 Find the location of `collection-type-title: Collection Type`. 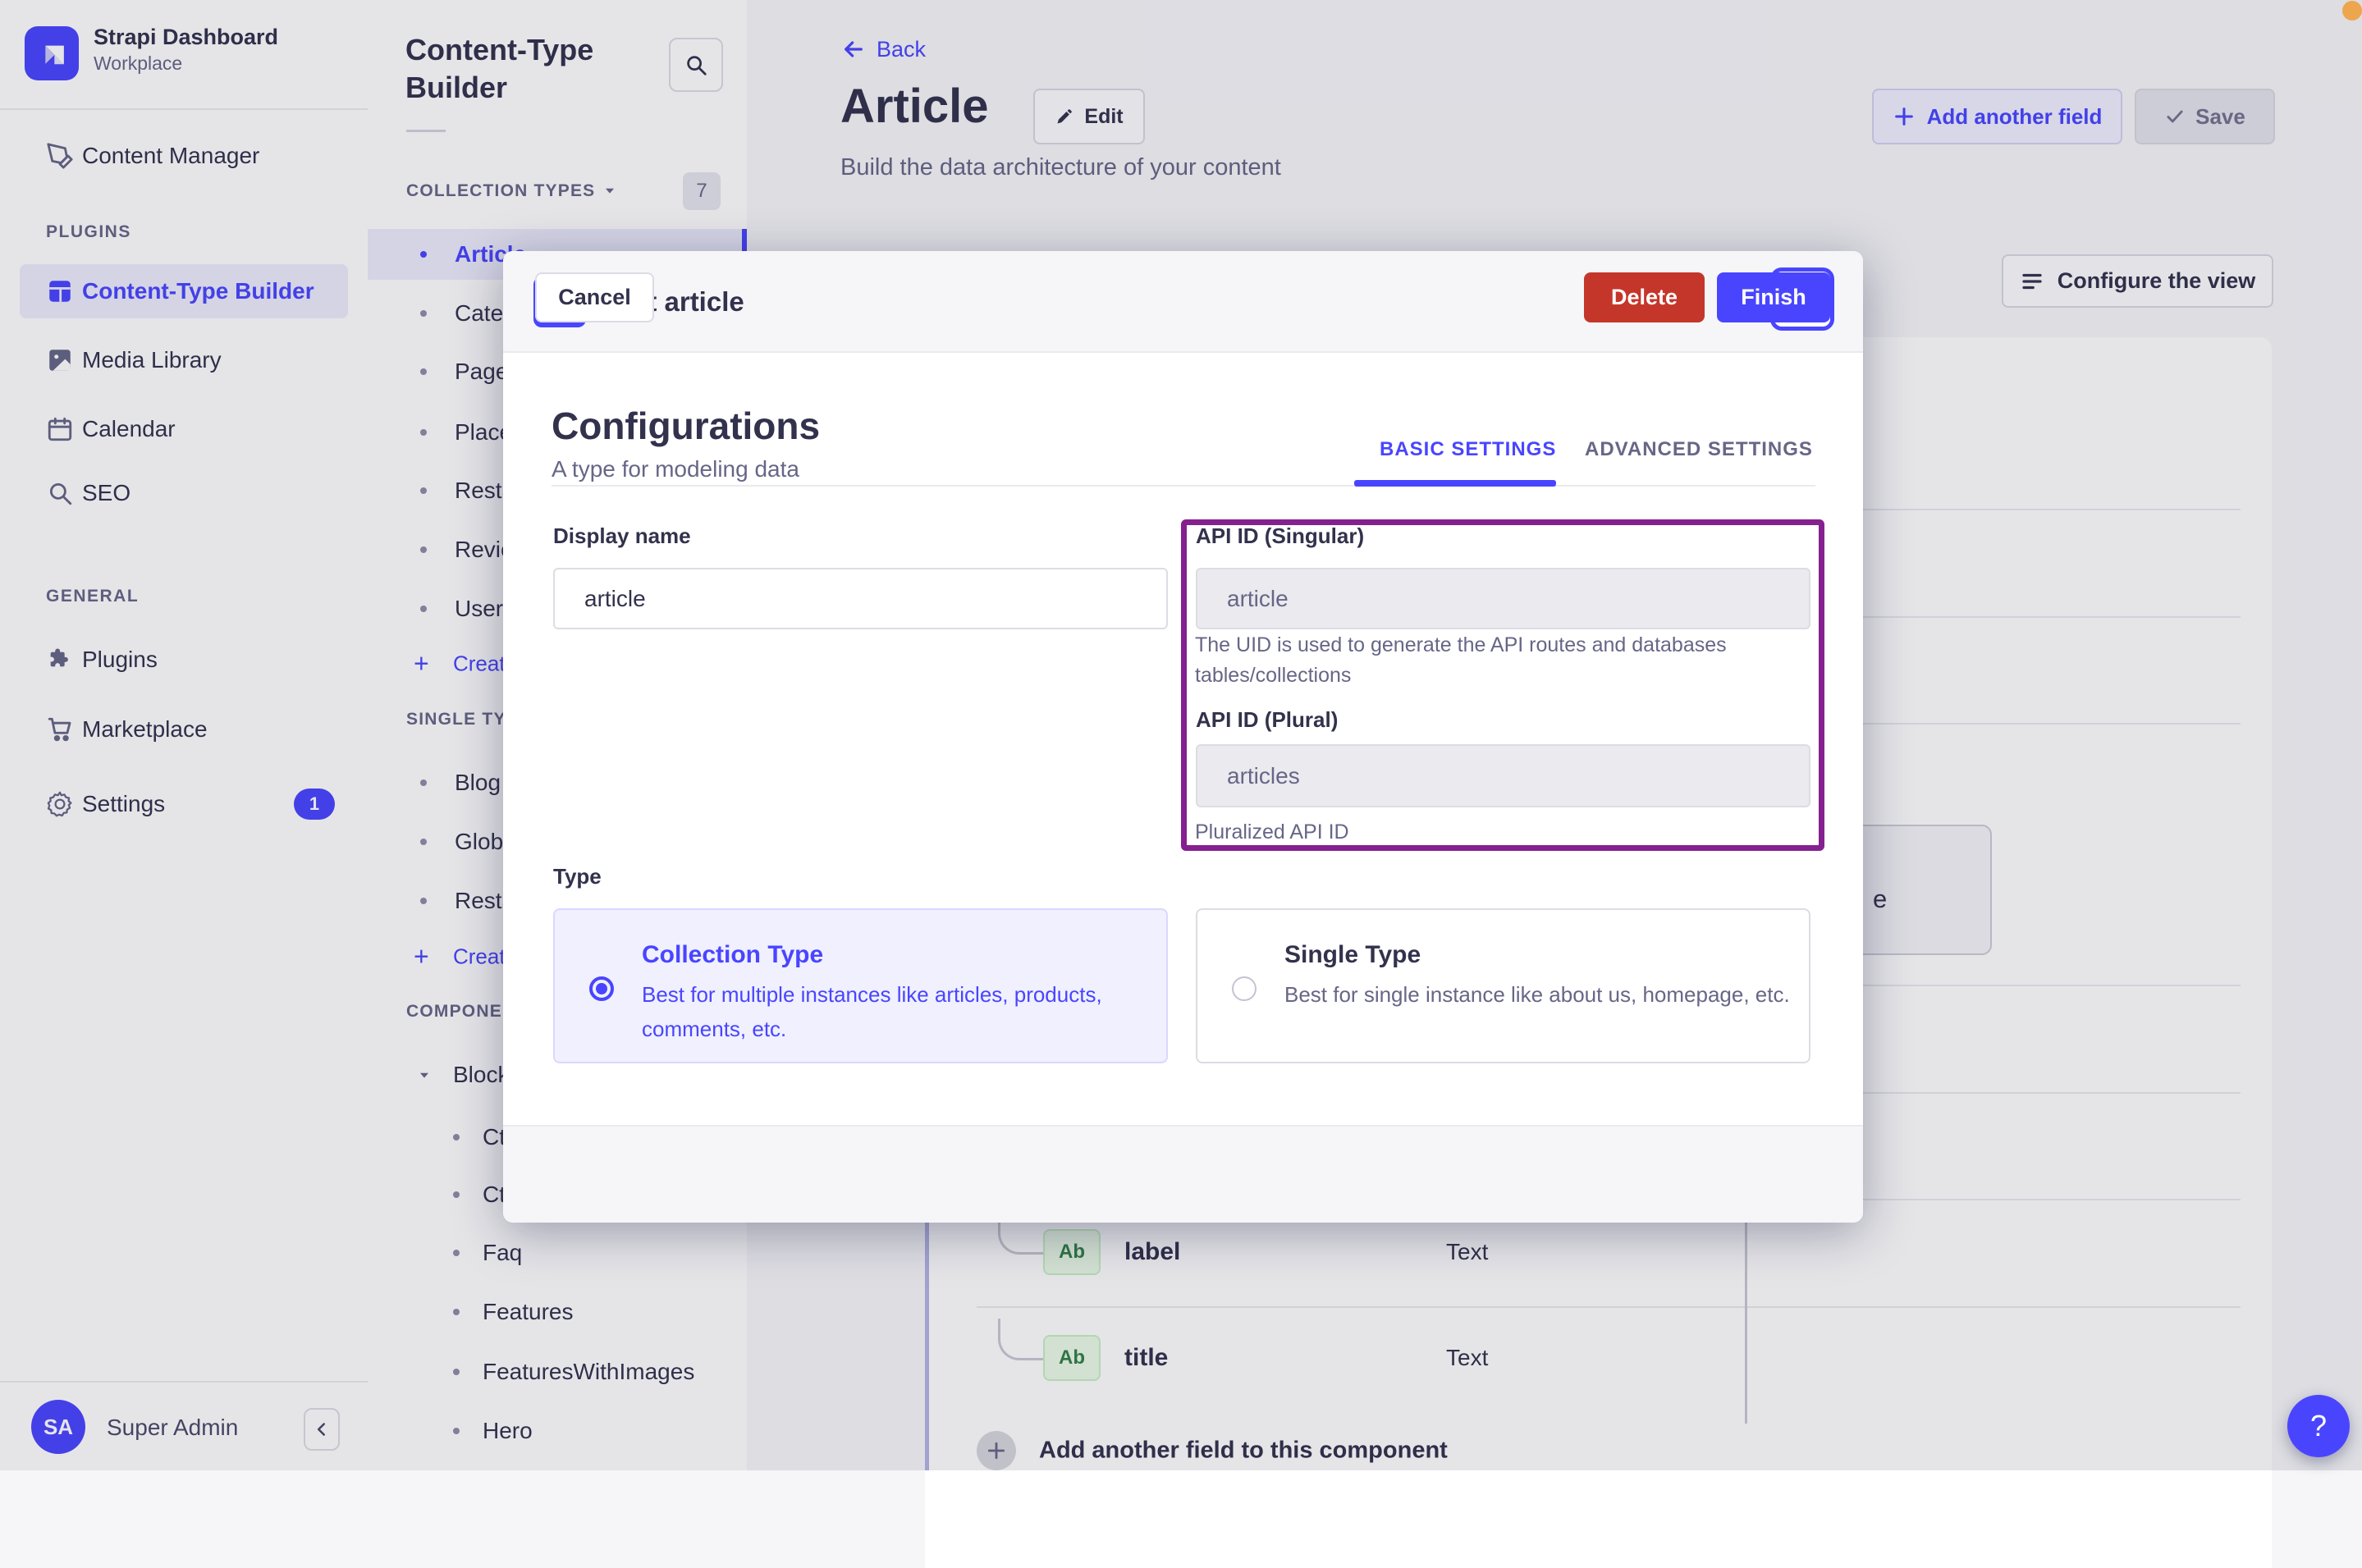

collection-type-title: Collection Type is located at coordinates (733, 954).